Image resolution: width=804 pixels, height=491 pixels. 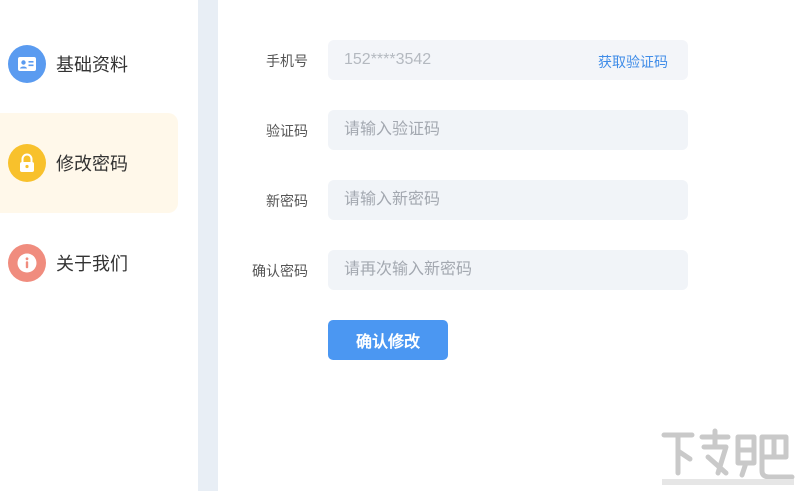 I want to click on lock-icon, so click(x=27, y=163).